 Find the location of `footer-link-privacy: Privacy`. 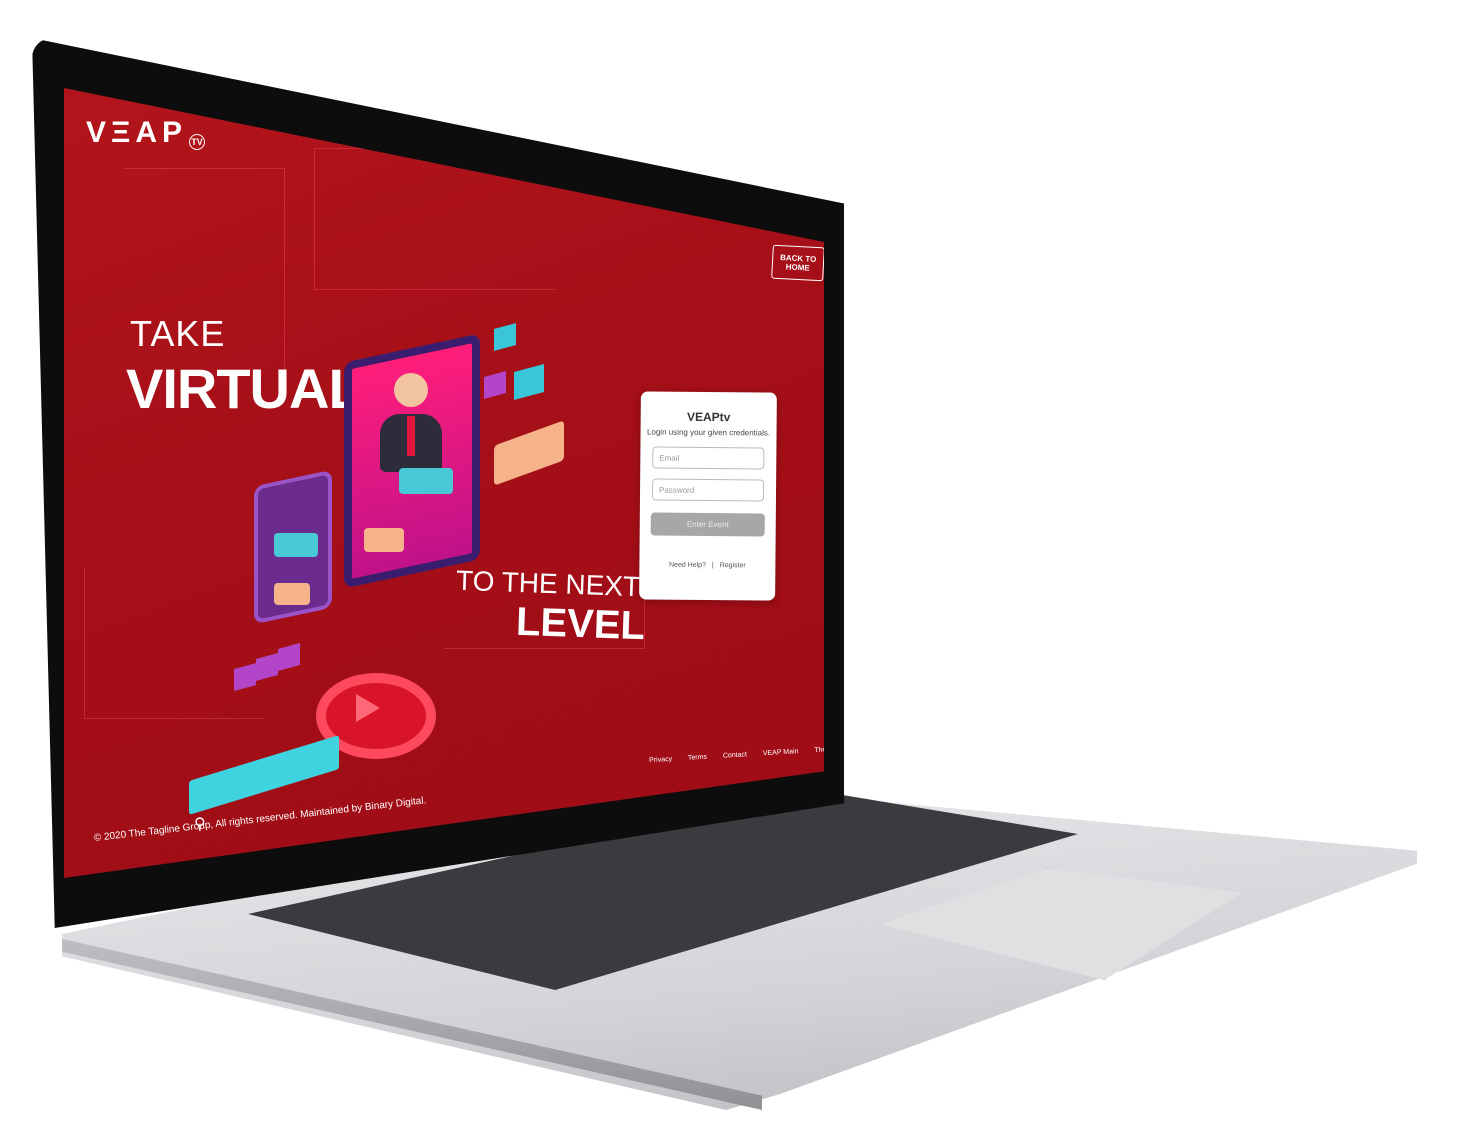

footer-link-privacy: Privacy is located at coordinates (660, 760).